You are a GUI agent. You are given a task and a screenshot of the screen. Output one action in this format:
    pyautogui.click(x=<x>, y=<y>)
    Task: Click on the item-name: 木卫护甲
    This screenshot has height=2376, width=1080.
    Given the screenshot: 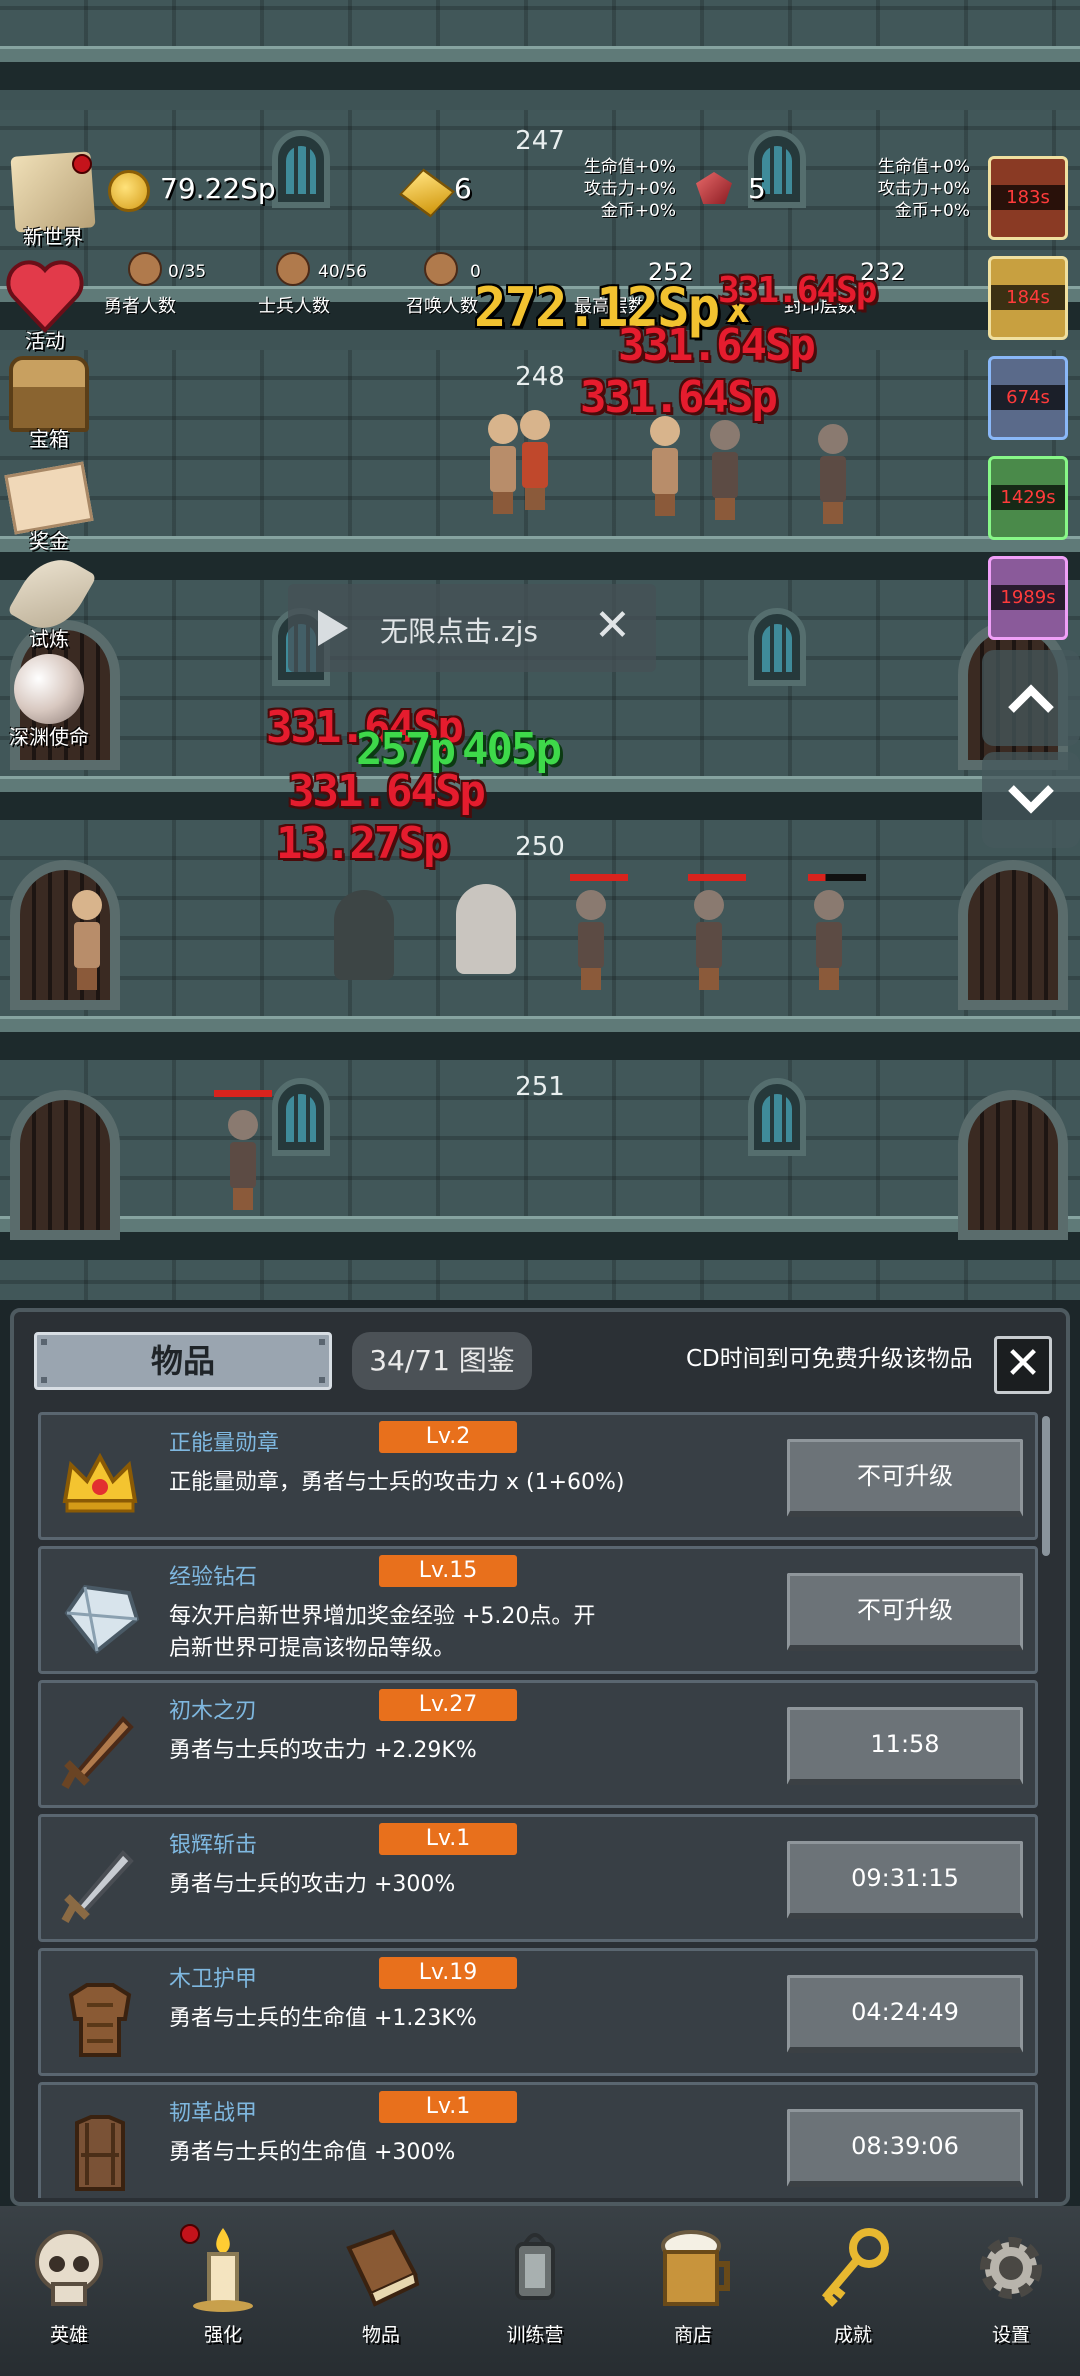 What is the action you would take?
    pyautogui.click(x=213, y=1979)
    